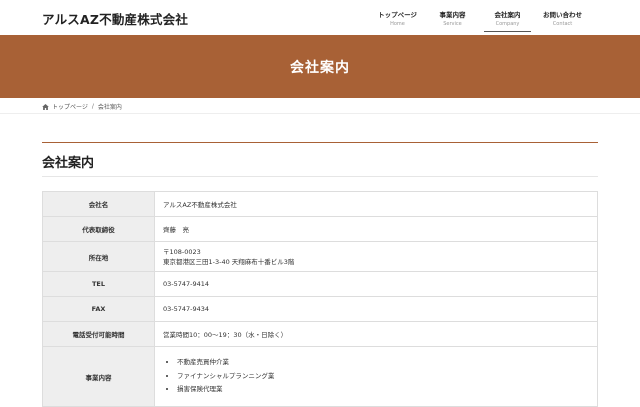 The image size is (640, 407). Describe the element at coordinates (376, 334) in the screenshot. I see `row-value-phone-hours: 営業時間10：00〜19：30（水・日除く）` at that location.